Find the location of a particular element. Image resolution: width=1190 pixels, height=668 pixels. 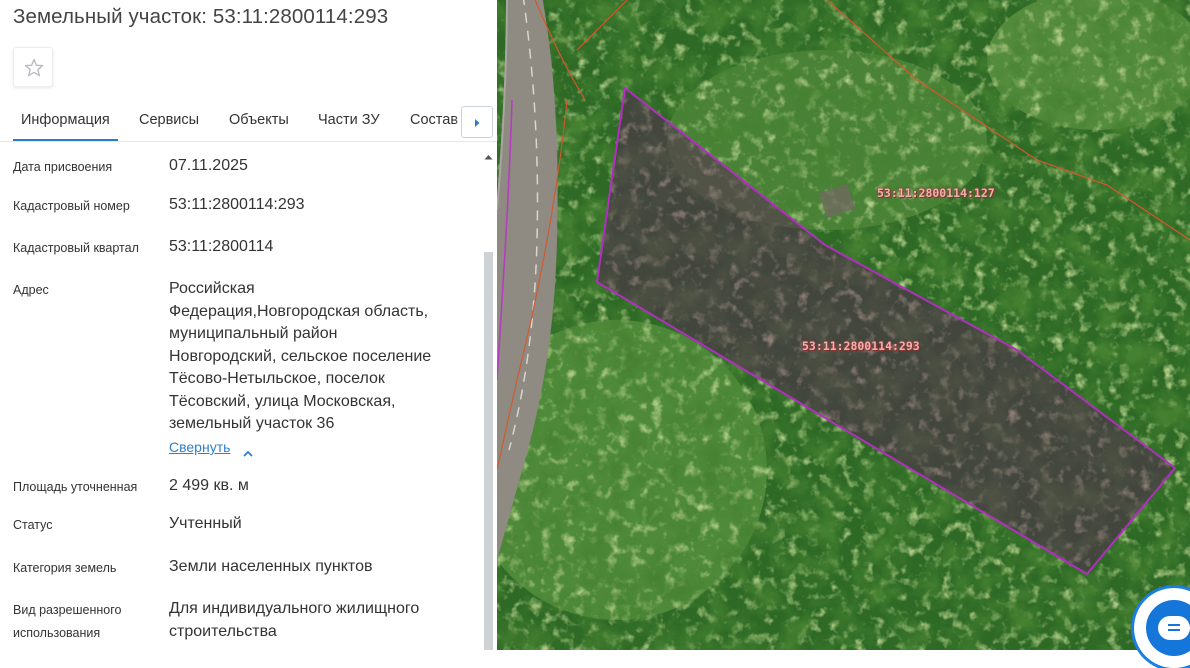

address-line: Тёсово-Нетыльское, поселок is located at coordinates (277, 378).